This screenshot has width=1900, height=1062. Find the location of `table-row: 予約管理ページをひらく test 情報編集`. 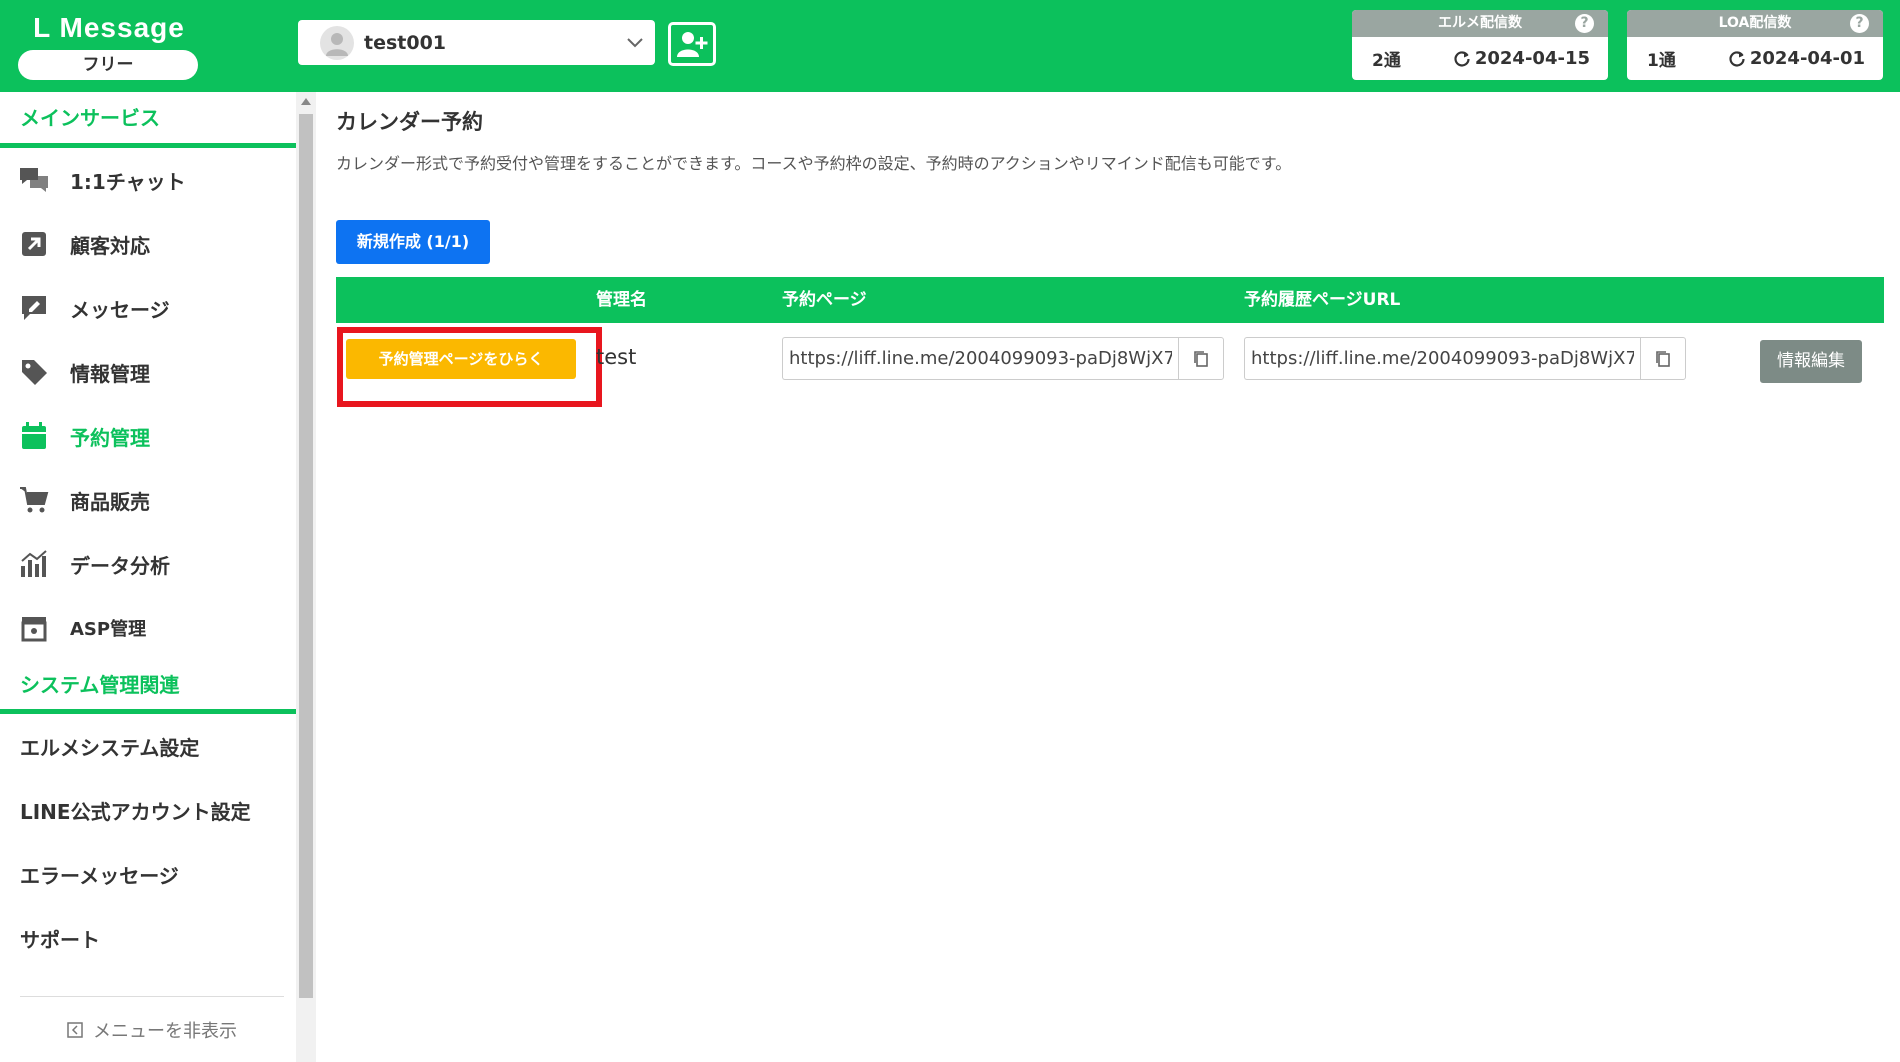

table-row: 予約管理ページをひらく test 情報編集 is located at coordinates (1110, 365).